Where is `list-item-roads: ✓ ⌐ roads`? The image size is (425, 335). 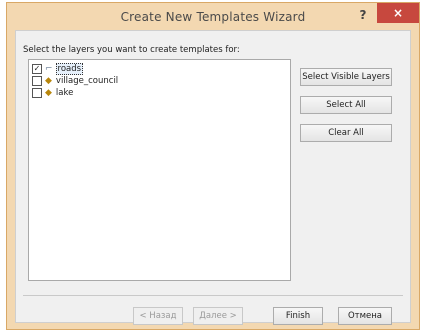 list-item-roads: ✓ ⌐ roads is located at coordinates (58, 69).